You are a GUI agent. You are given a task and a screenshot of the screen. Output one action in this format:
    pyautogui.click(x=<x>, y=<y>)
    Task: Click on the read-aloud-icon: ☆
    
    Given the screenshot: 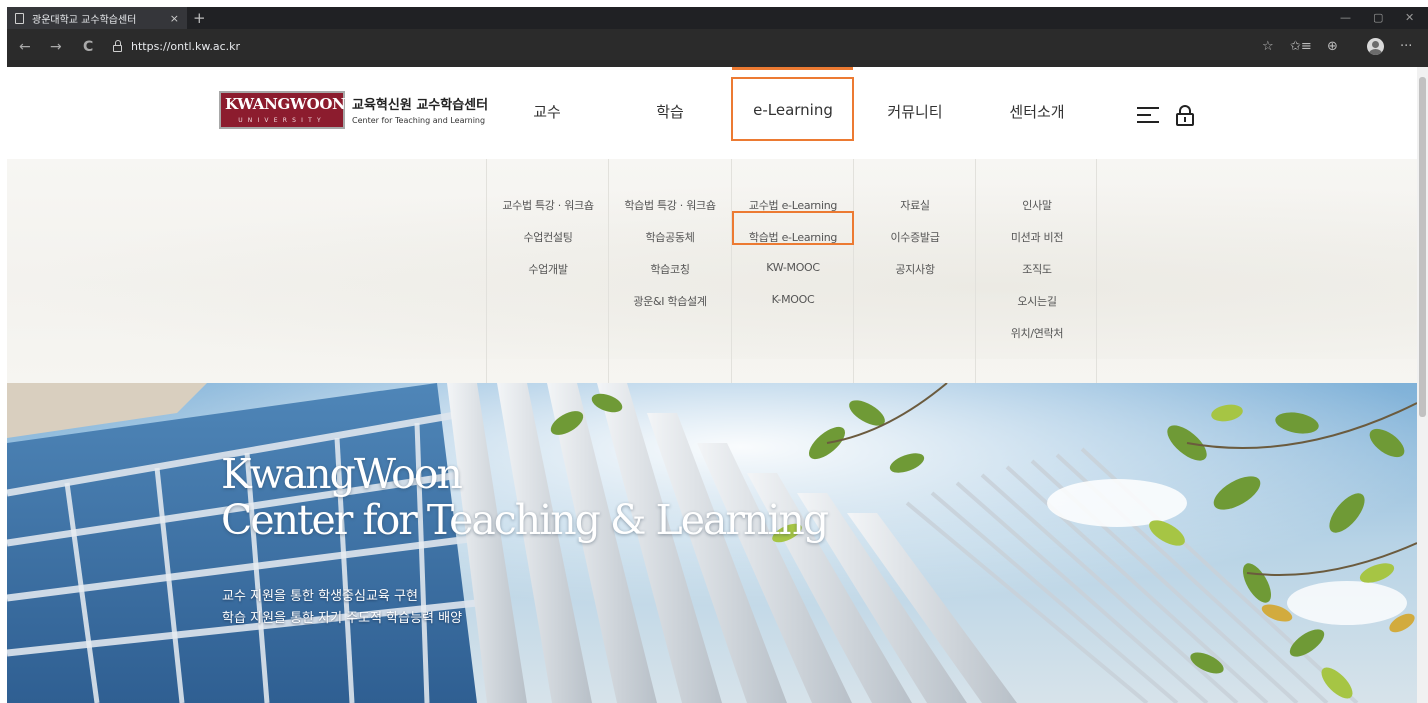 What is the action you would take?
    pyautogui.click(x=1268, y=47)
    